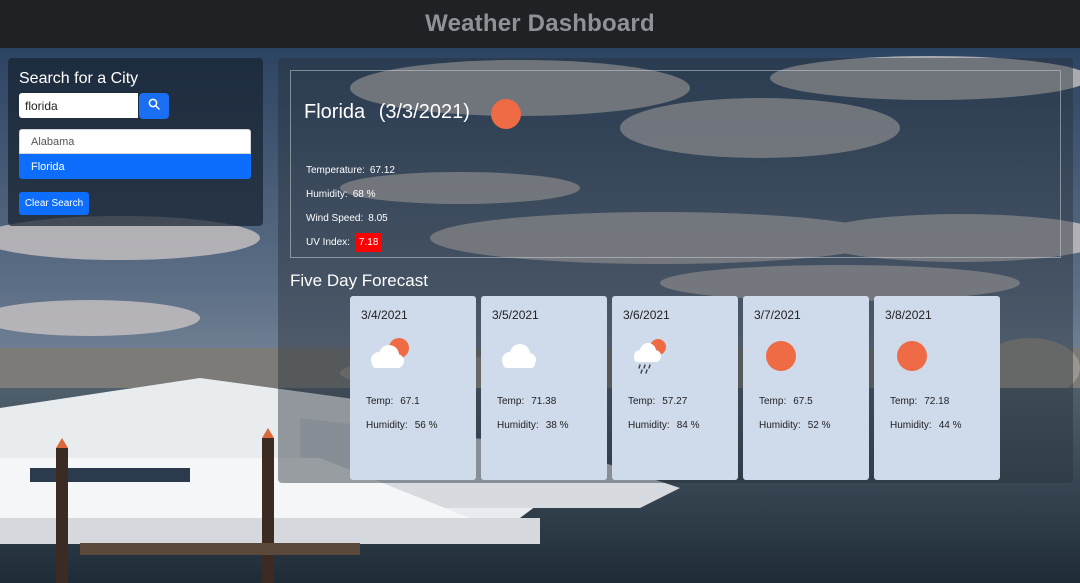  I want to click on forecast-humidity: 44 %, so click(950, 425).